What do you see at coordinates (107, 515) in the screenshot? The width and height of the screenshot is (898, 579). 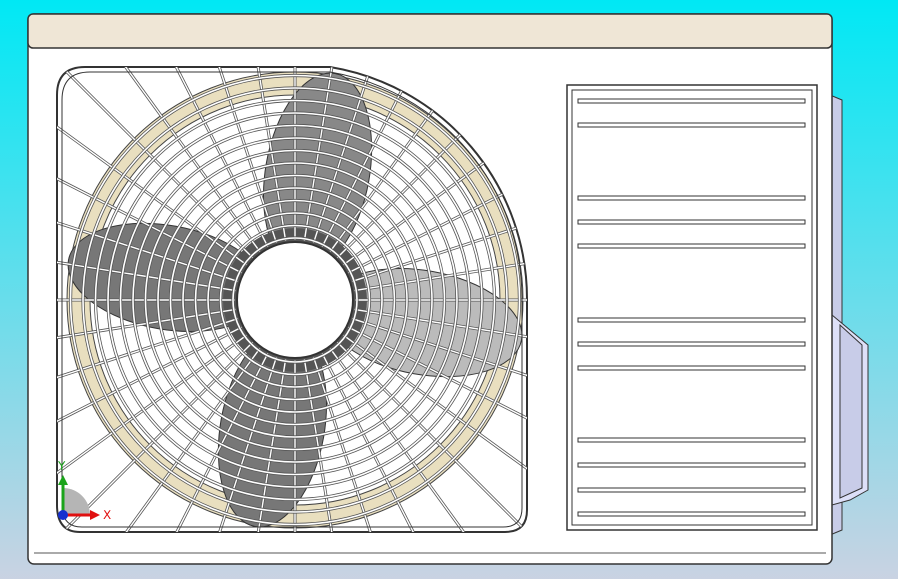 I see `axis-label: X` at bounding box center [107, 515].